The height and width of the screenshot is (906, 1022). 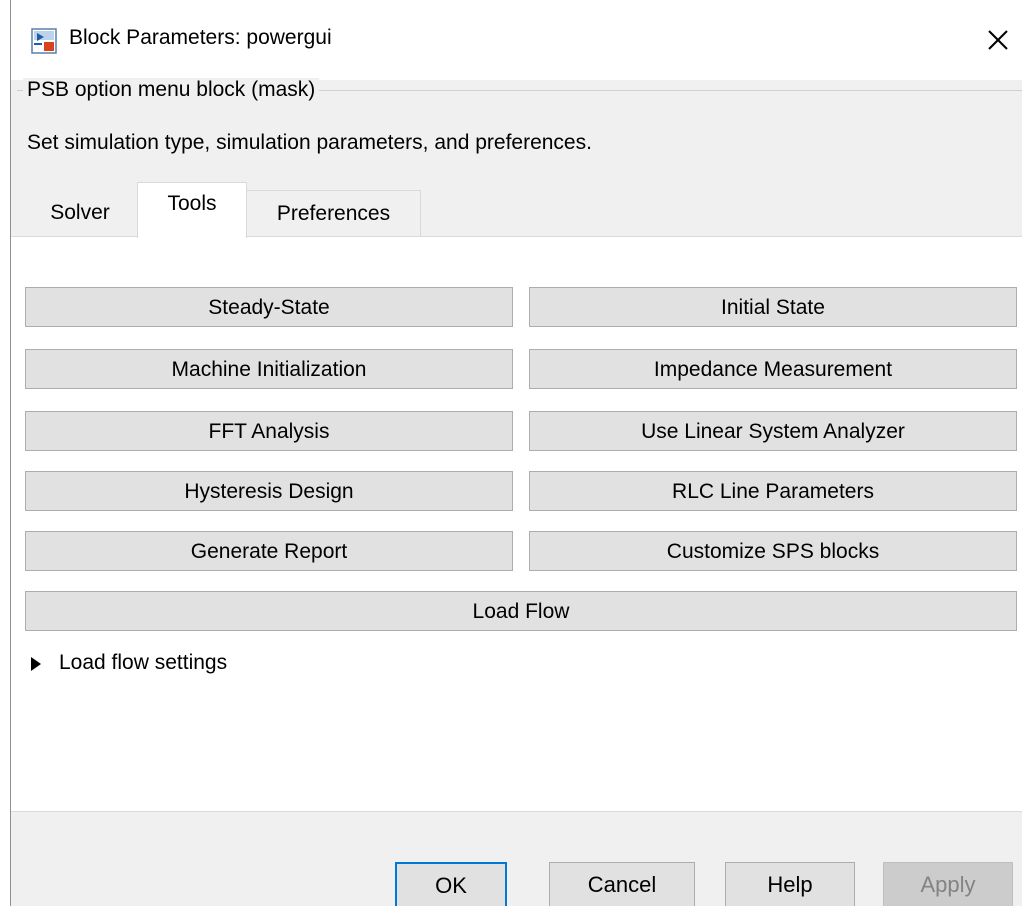 What do you see at coordinates (269, 491) in the screenshot?
I see `hysteresis-design-button: Hysteresis Design` at bounding box center [269, 491].